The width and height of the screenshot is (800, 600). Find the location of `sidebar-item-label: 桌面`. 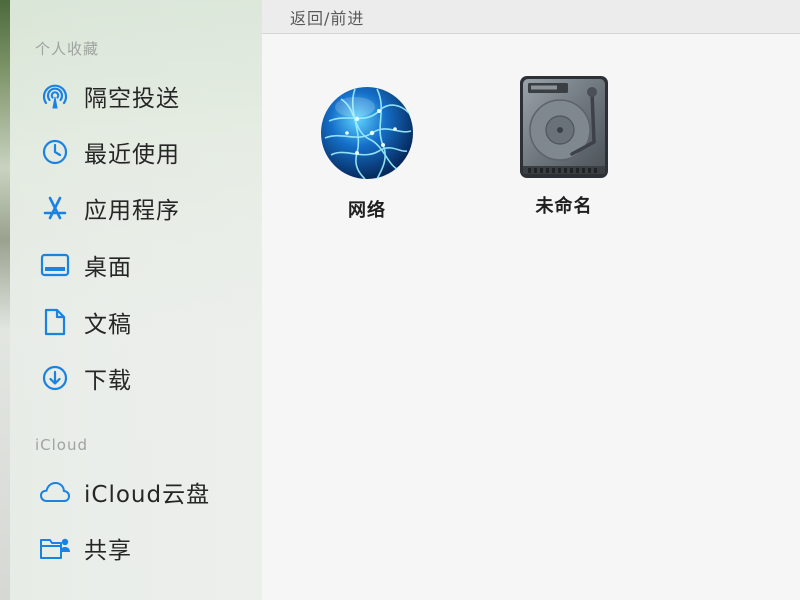

sidebar-item-label: 桌面 is located at coordinates (108, 268).